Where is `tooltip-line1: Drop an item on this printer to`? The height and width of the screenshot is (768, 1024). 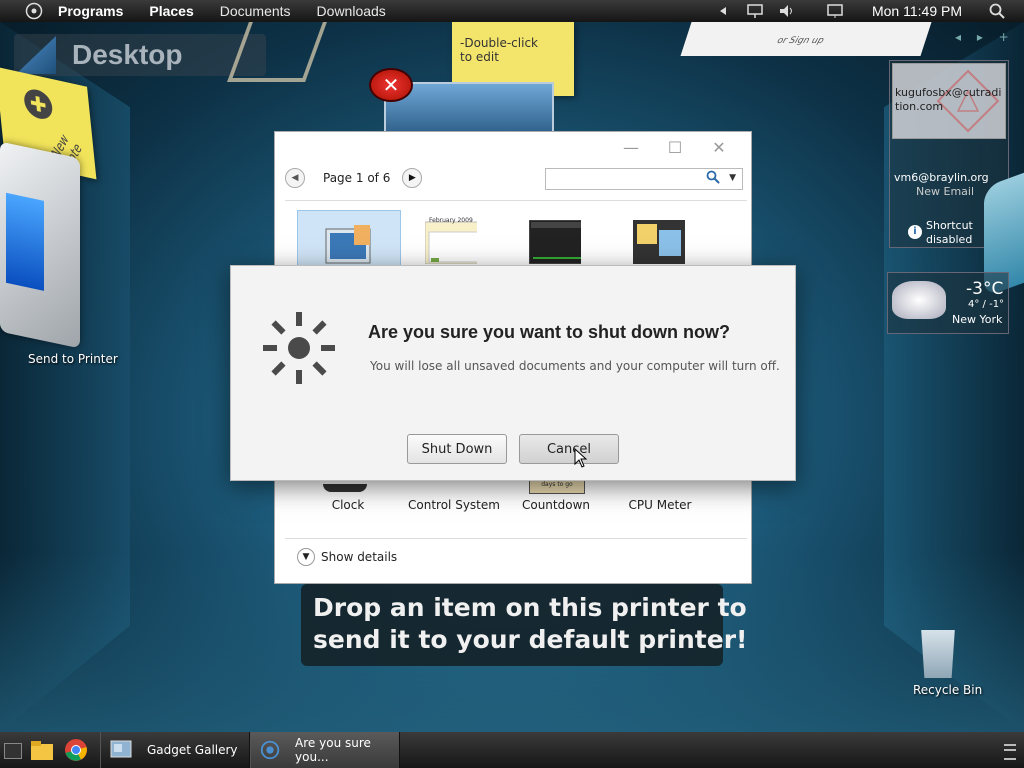 tooltip-line1: Drop an item on this printer to is located at coordinates (530, 607).